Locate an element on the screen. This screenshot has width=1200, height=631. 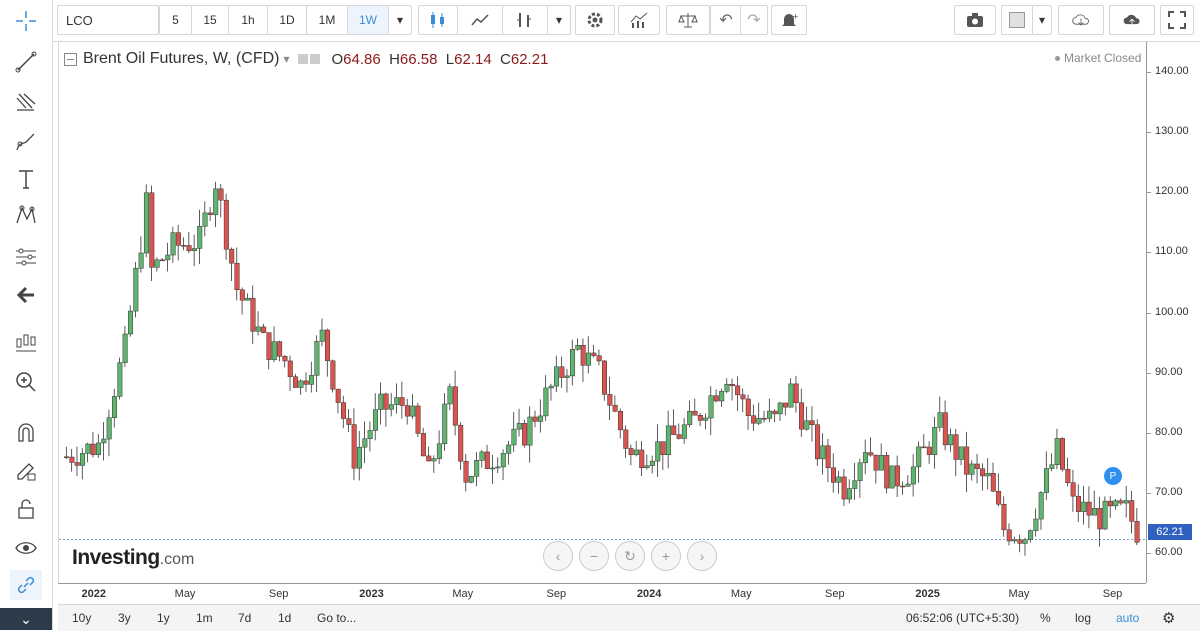
redo-button: ↷ is located at coordinates (754, 20).